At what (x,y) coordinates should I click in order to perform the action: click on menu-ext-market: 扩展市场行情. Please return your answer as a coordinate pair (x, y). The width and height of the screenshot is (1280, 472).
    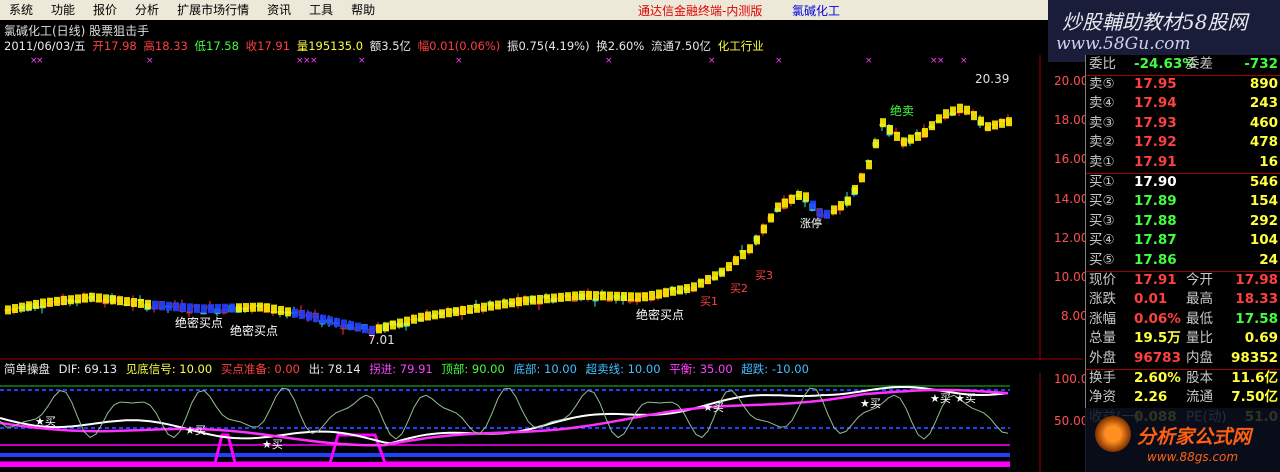
    Looking at the image, I should click on (213, 10).